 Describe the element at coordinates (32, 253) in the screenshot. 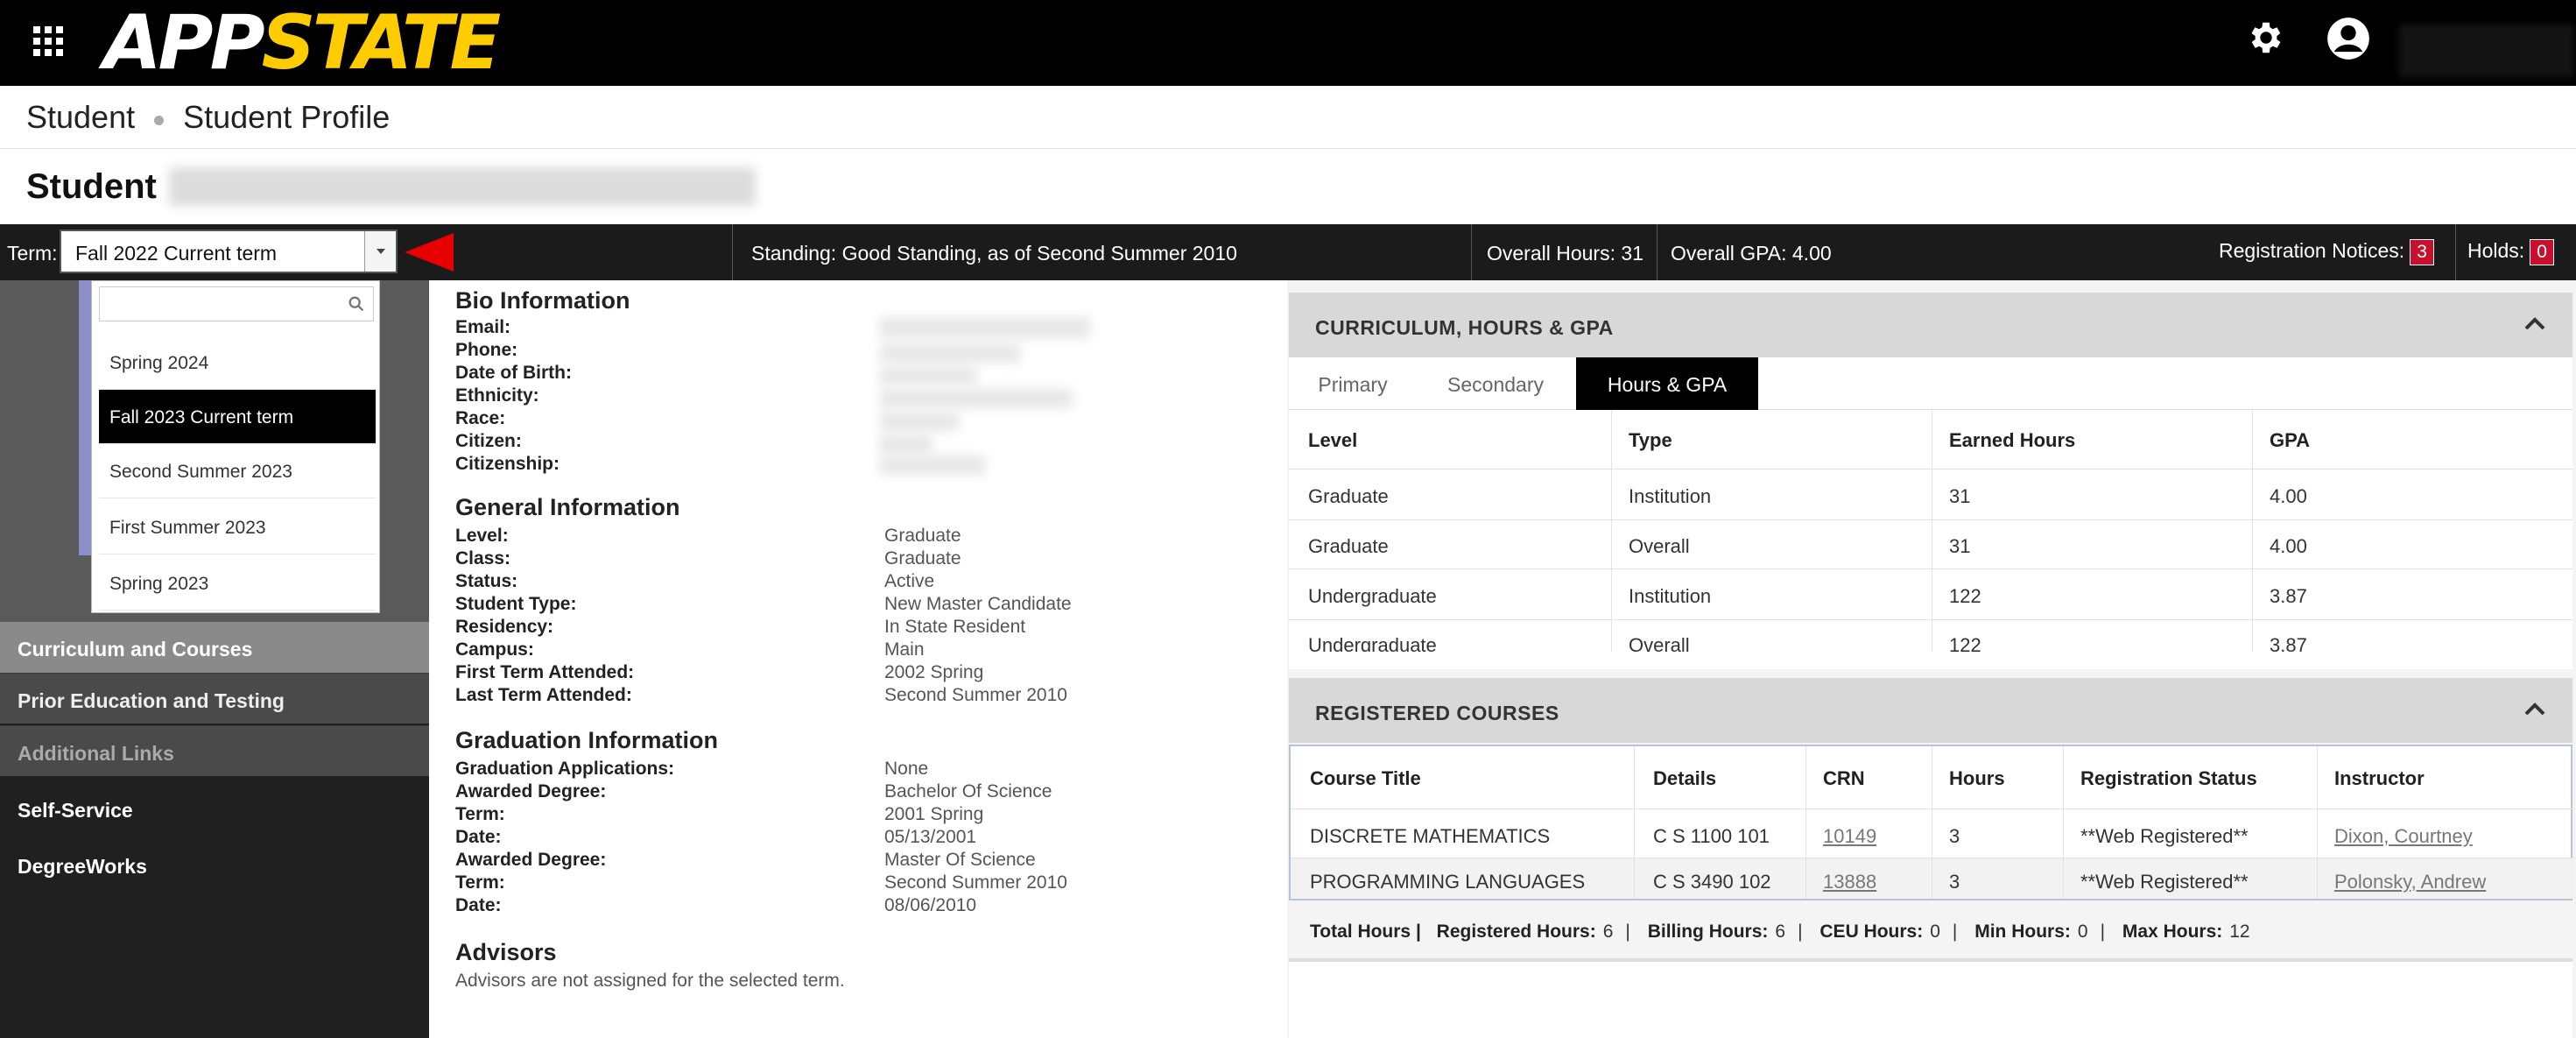

I see `term-label: Term:` at that location.